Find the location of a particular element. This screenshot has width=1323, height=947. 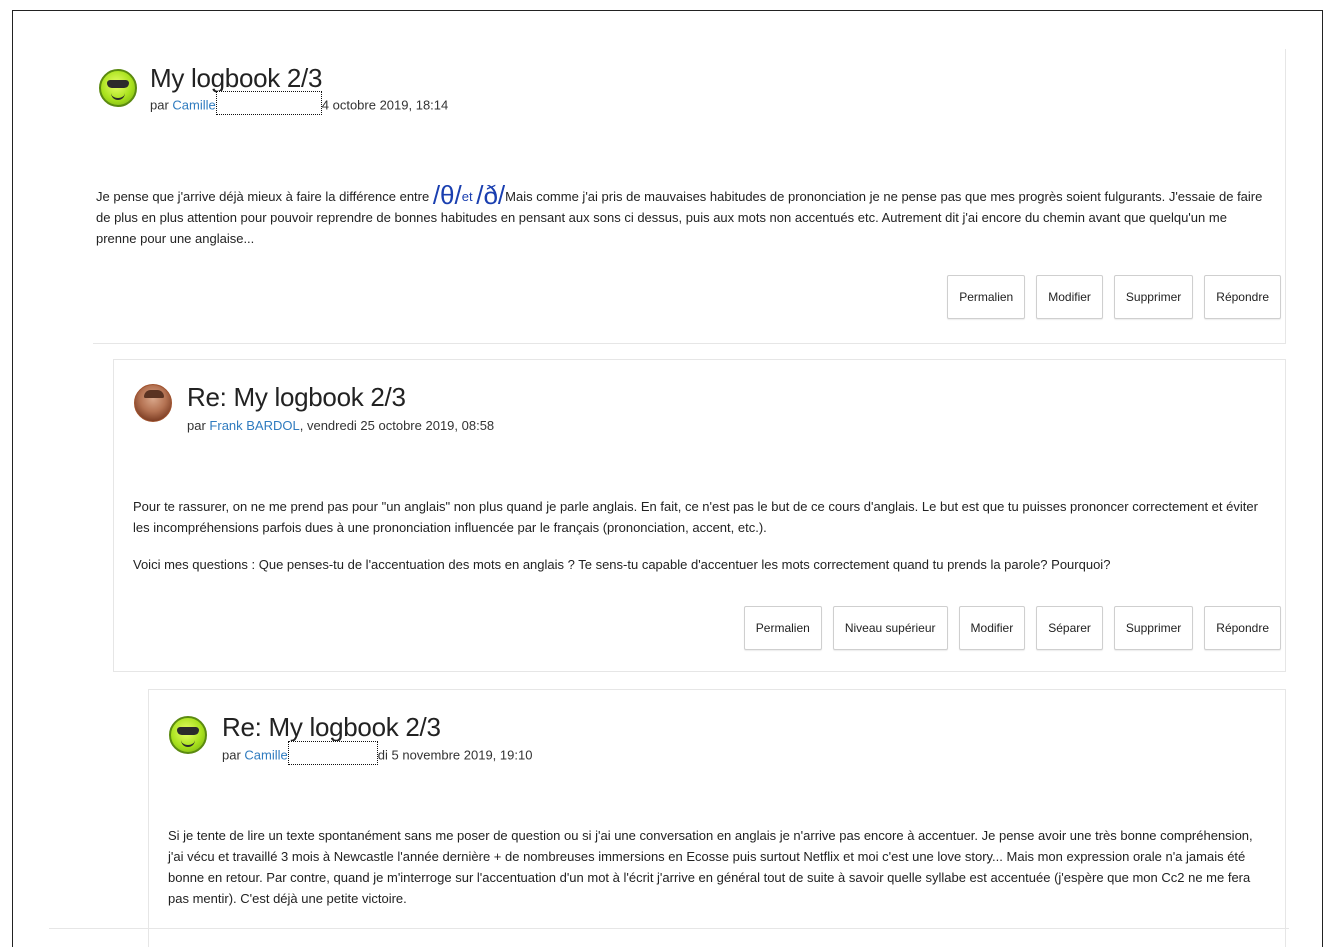

post-date: di 5 novembre 2019, 19:10 is located at coordinates (455, 755).